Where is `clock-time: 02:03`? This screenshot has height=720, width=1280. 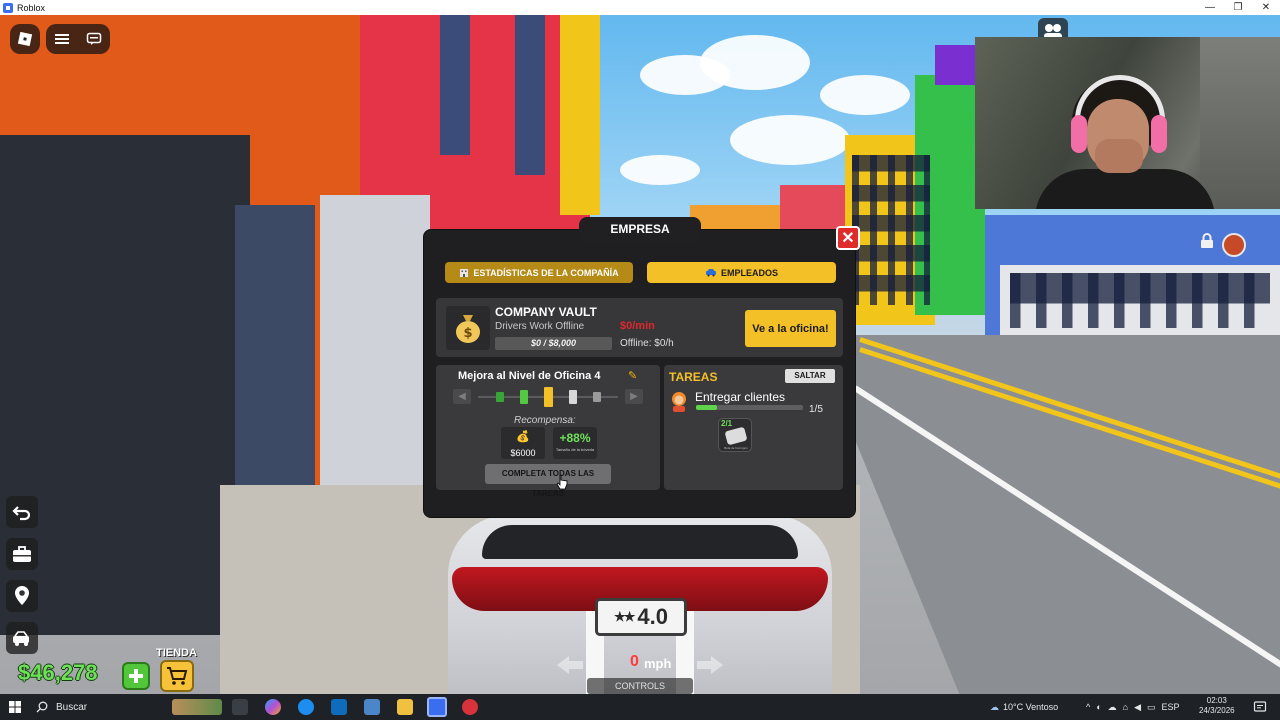 clock-time: 02:03 is located at coordinates (1216, 700).